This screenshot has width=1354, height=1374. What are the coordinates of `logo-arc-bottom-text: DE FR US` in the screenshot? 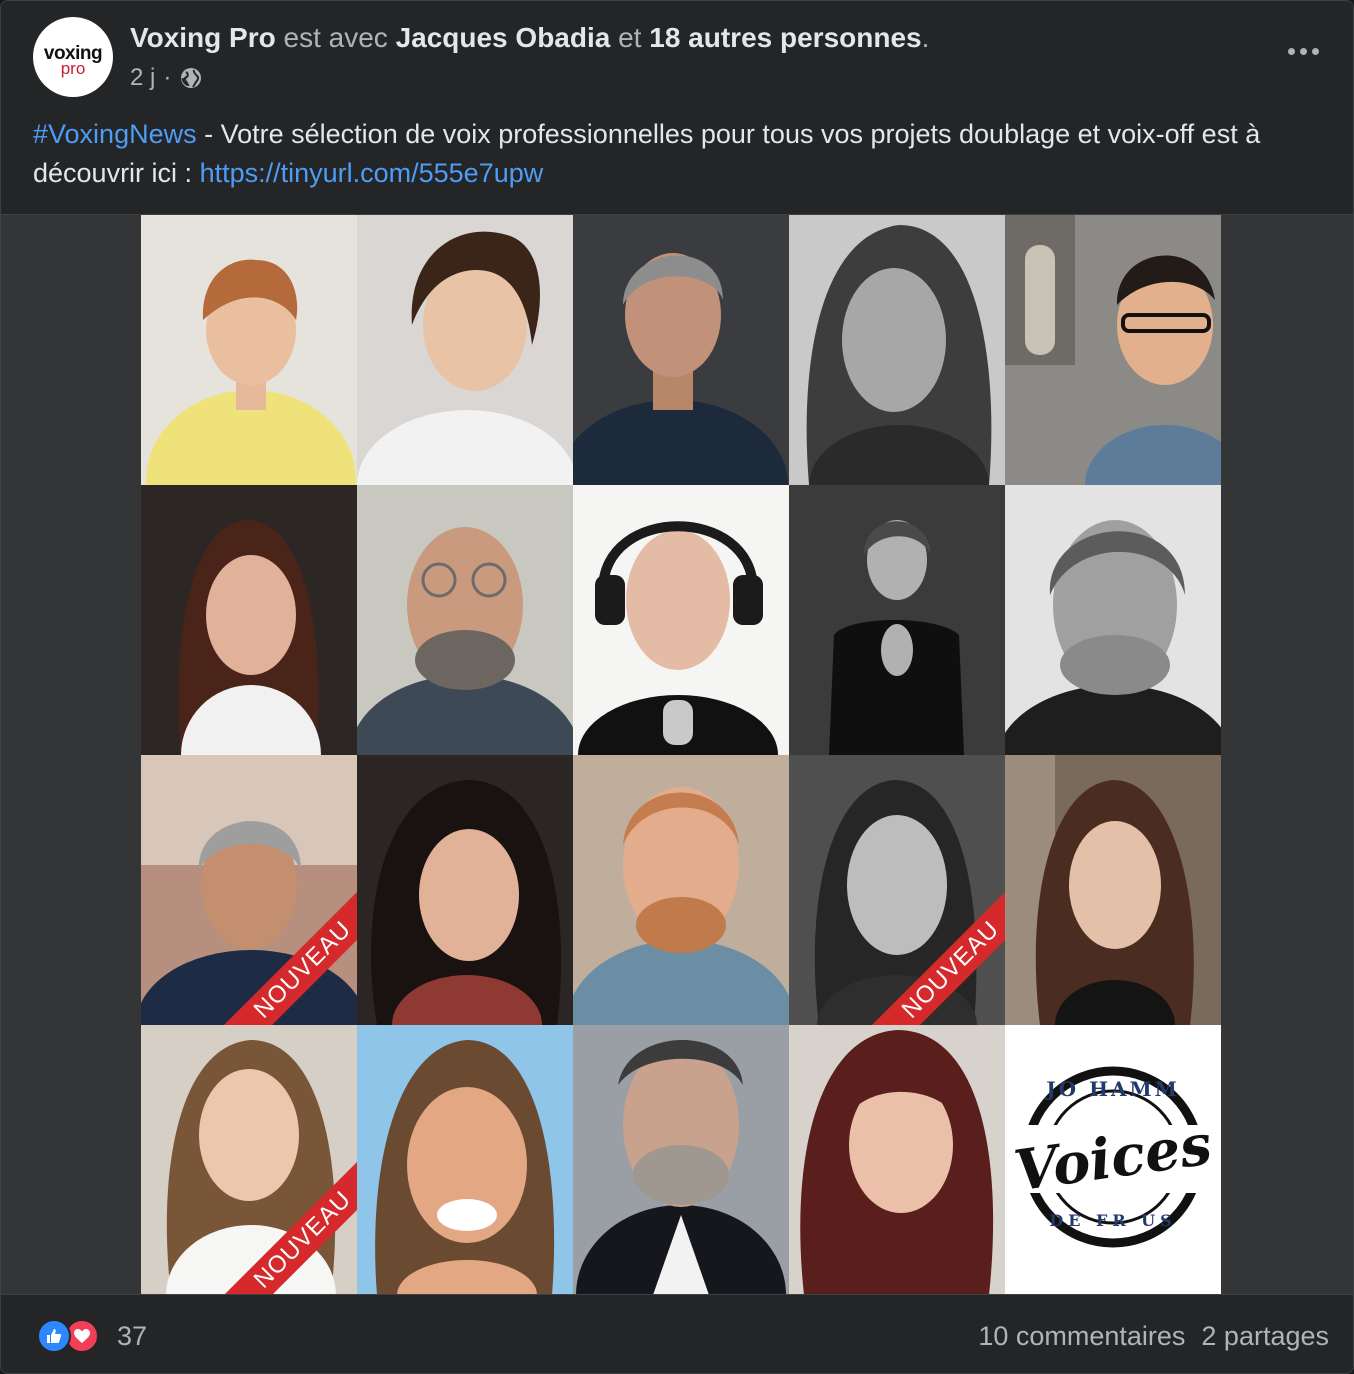 It's located at (1113, 1220).